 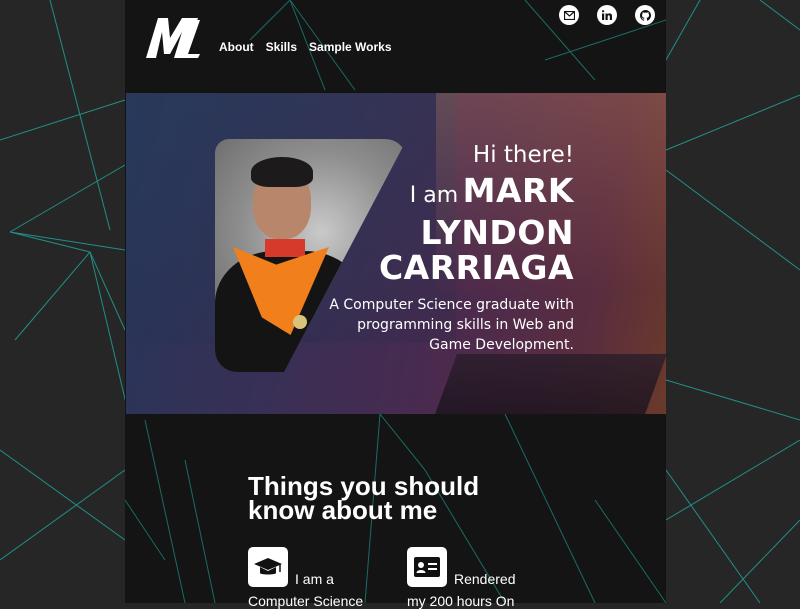 What do you see at coordinates (434, 195) in the screenshot?
I see `hero-iam: I am` at bounding box center [434, 195].